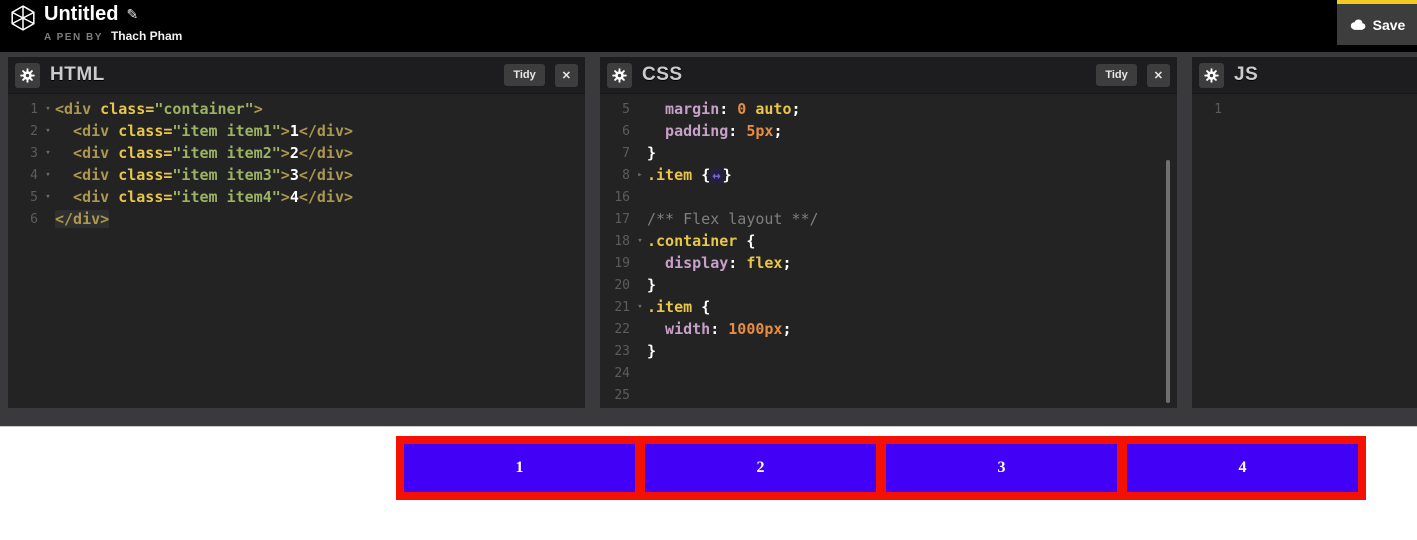 The image size is (1417, 540). Describe the element at coordinates (34, 131) in the screenshot. I see `line-number: 2` at that location.